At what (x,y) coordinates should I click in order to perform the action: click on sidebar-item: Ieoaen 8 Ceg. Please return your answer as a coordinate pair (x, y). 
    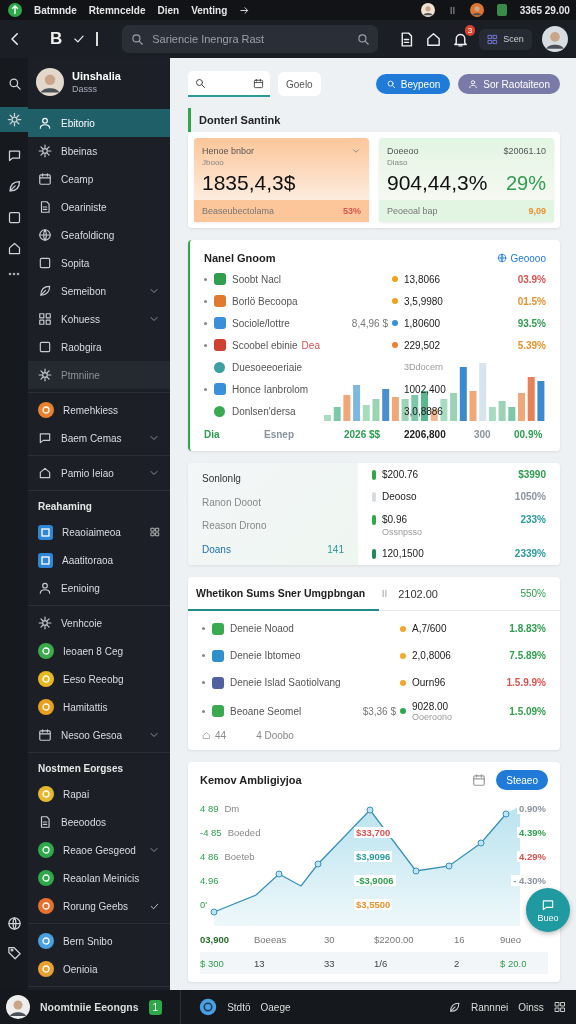
    Looking at the image, I should click on (99, 651).